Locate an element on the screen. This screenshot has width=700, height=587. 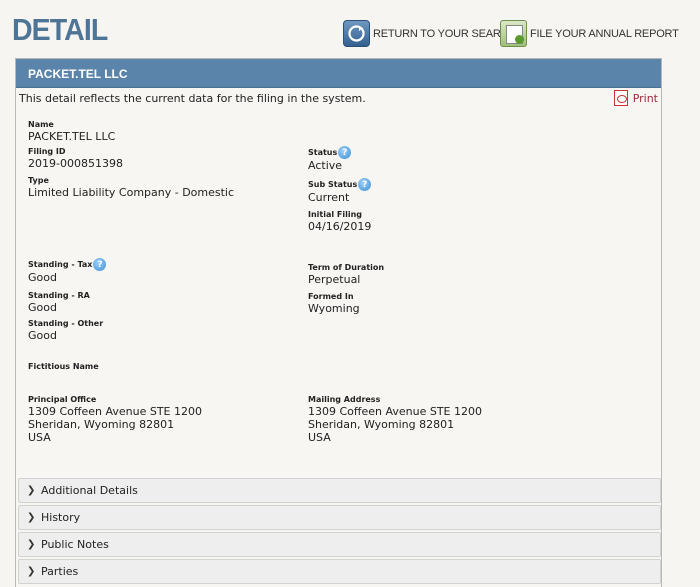
return-to-search-label: RETURN TO YOUR SEARCH is located at coordinates (445, 33).